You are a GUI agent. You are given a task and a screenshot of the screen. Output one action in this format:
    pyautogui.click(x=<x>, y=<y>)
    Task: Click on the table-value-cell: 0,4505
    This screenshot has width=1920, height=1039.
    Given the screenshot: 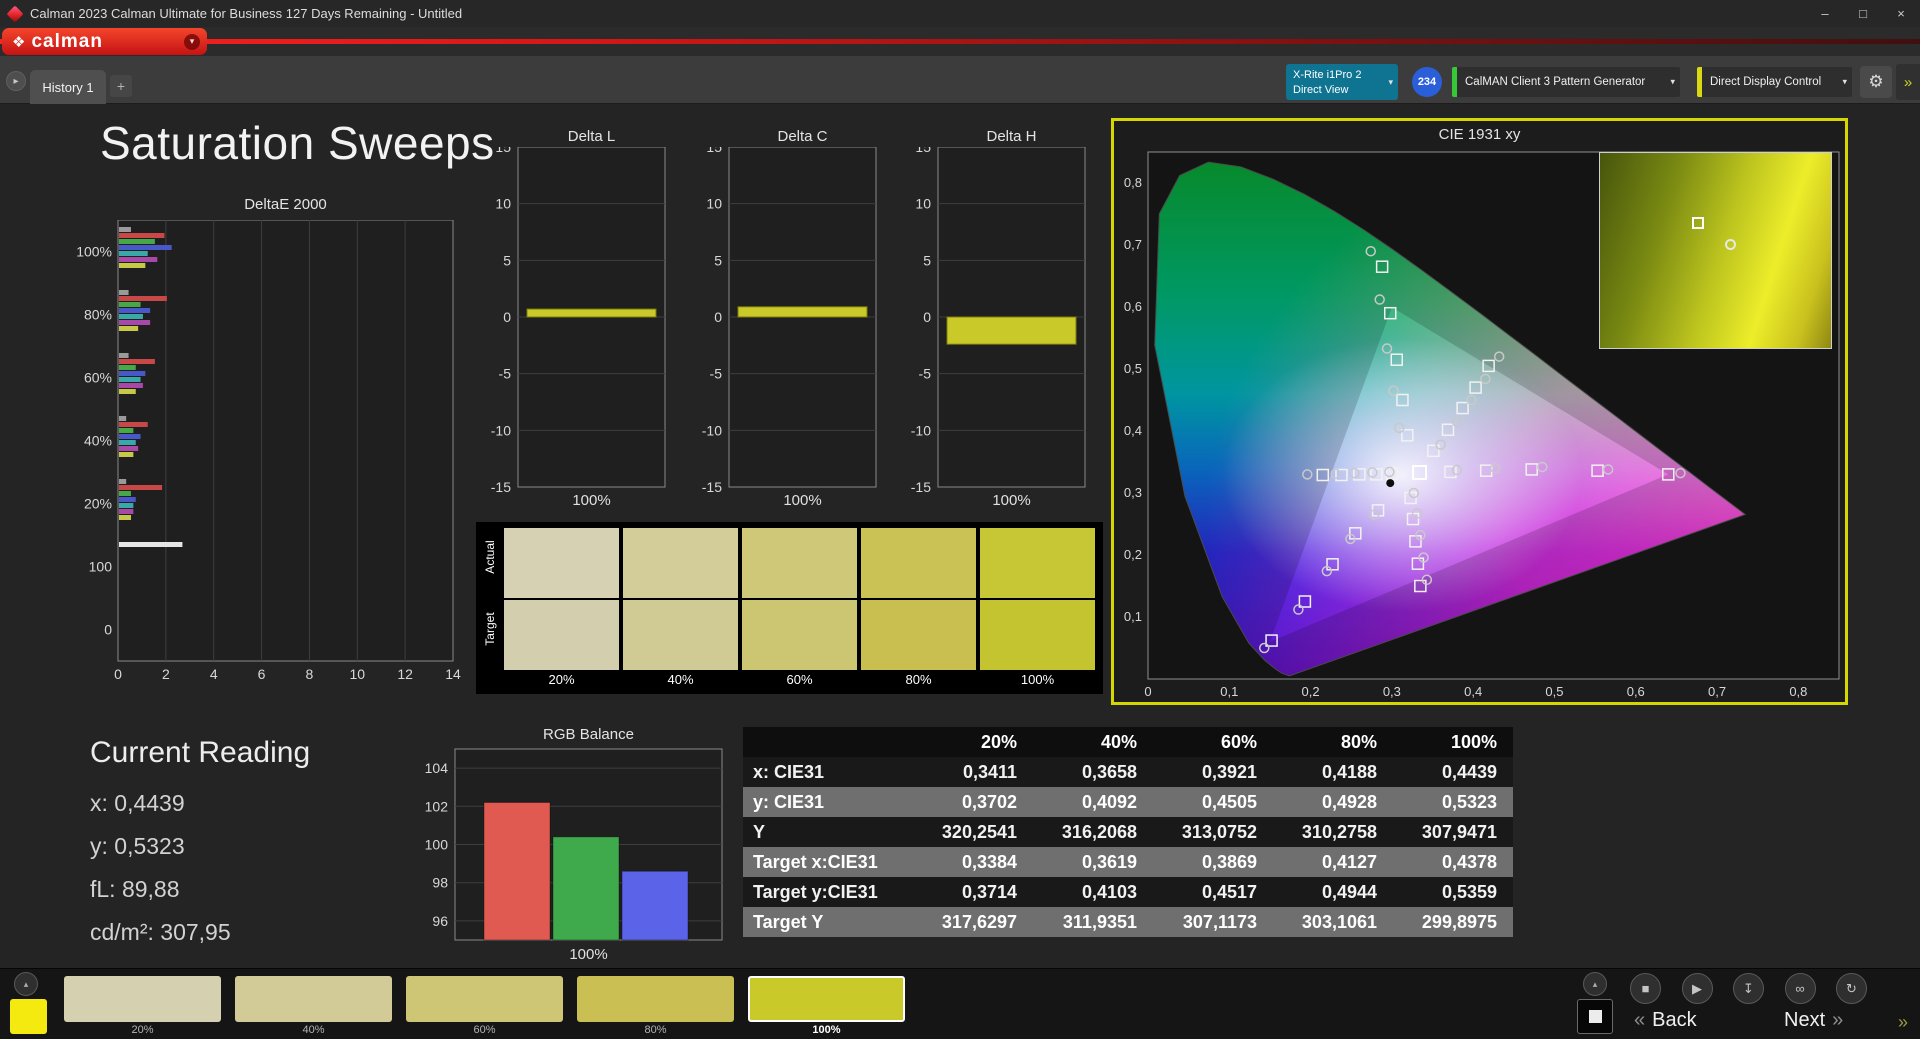 What is the action you would take?
    pyautogui.click(x=1229, y=801)
    